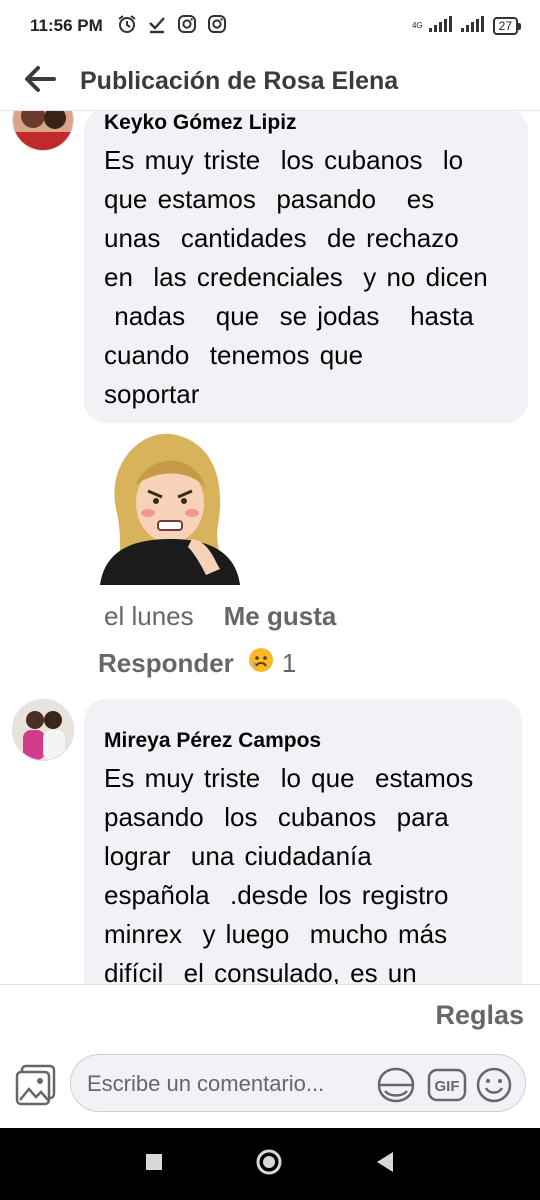 This screenshot has width=540, height=1200. I want to click on comment-author: Mireya Pérez Campos, so click(304, 741).